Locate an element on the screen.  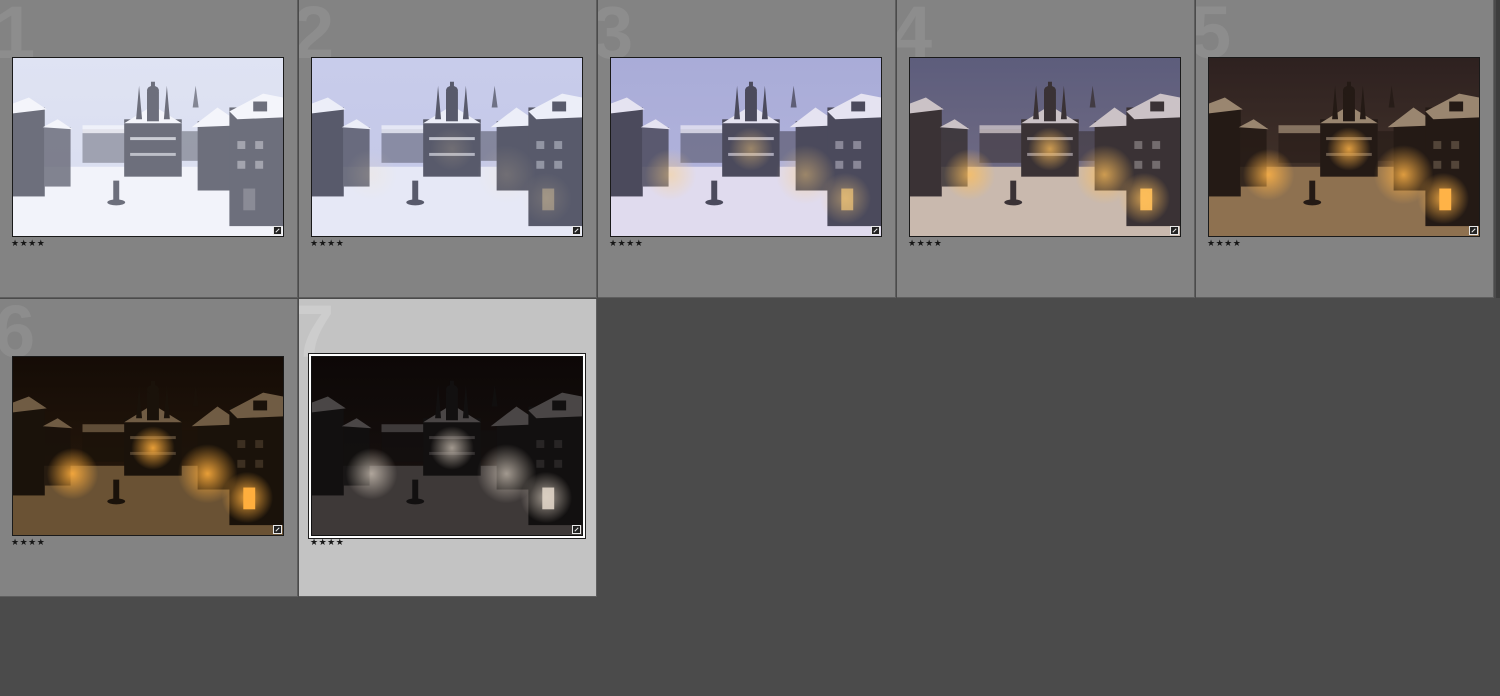
grid-cell: 4 is located at coordinates (1046, 149).